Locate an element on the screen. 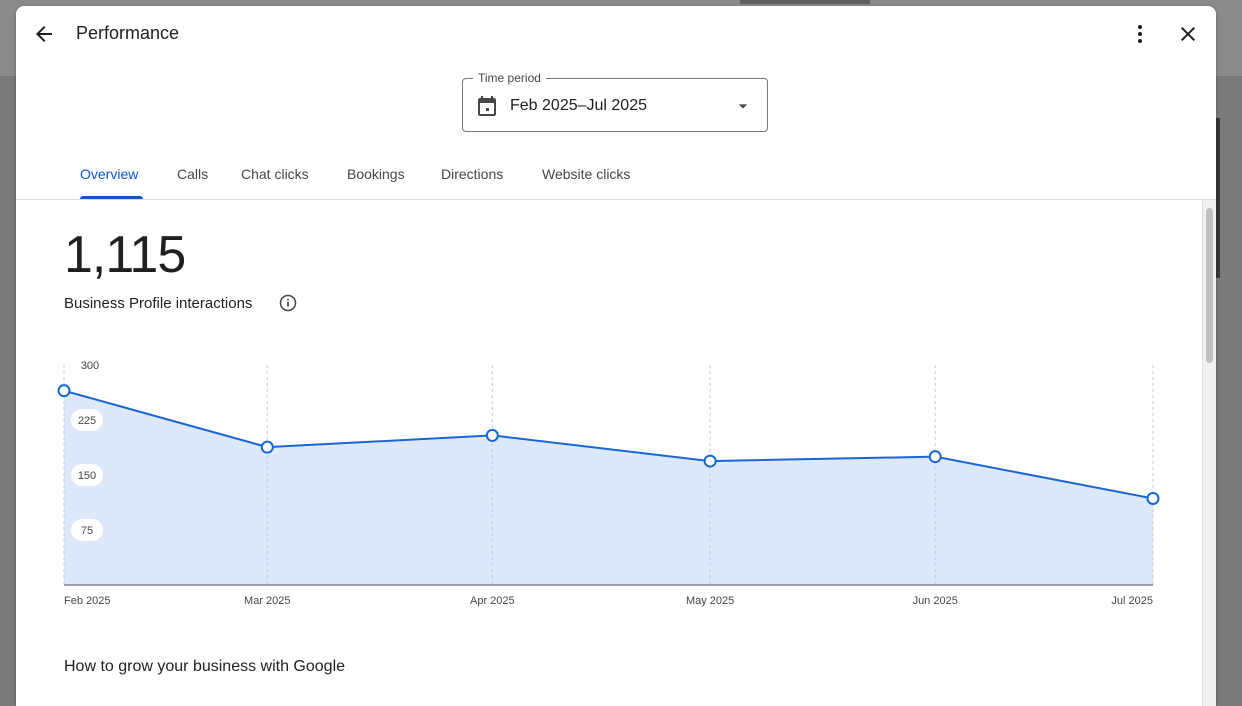 The height and width of the screenshot is (706, 1242). scrollbar-thumb is located at coordinates (1209, 285).